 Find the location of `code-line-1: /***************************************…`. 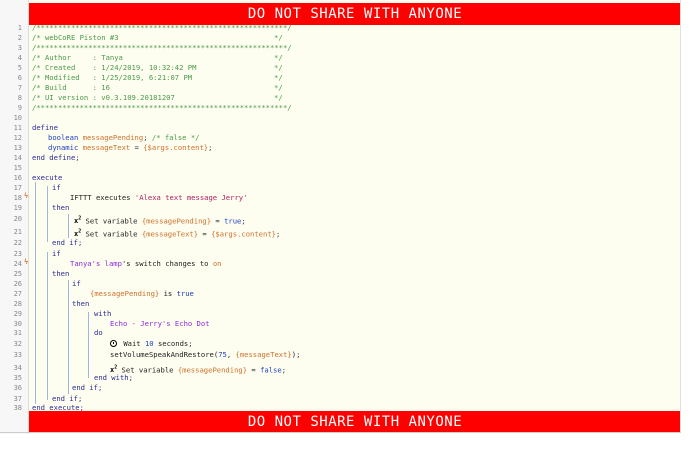

code-line-1: /***************************************… is located at coordinates (162, 27).